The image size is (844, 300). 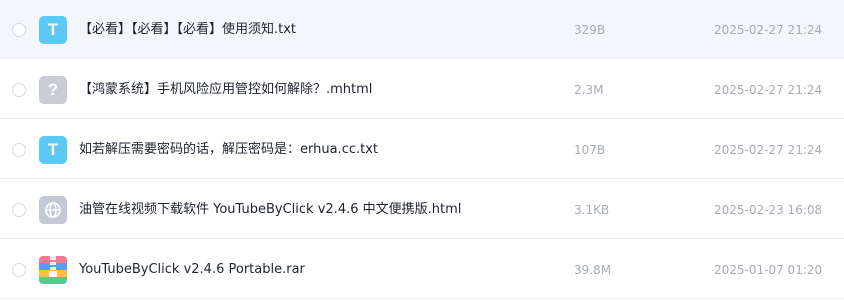 I want to click on archive-icon, so click(x=53, y=270).